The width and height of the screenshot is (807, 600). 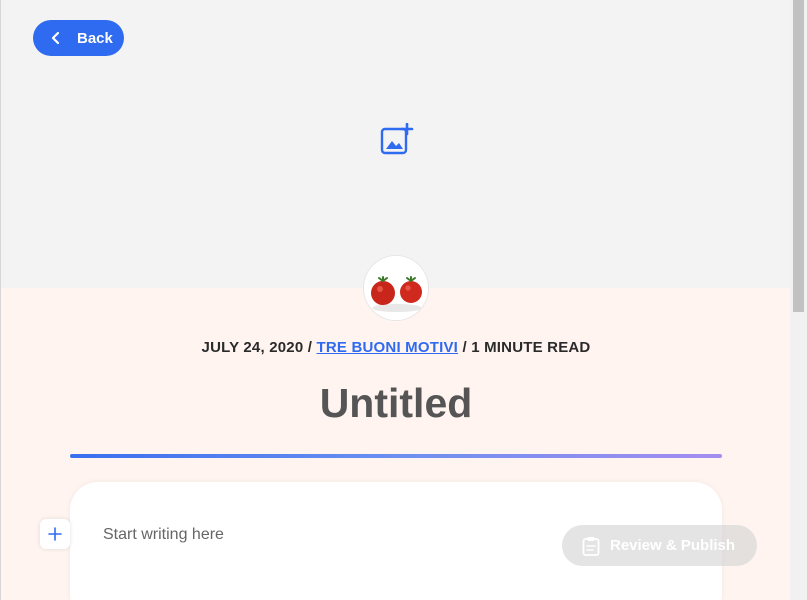 I want to click on author-avatar, so click(x=396, y=288).